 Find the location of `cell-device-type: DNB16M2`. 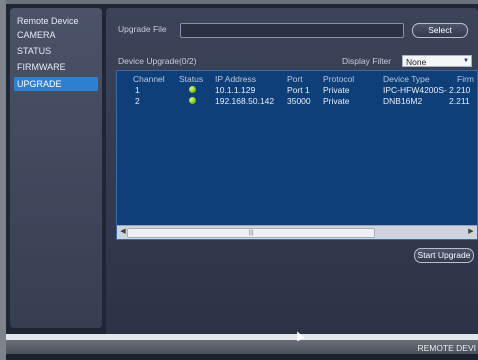

cell-device-type: DNB16M2 is located at coordinates (403, 101).